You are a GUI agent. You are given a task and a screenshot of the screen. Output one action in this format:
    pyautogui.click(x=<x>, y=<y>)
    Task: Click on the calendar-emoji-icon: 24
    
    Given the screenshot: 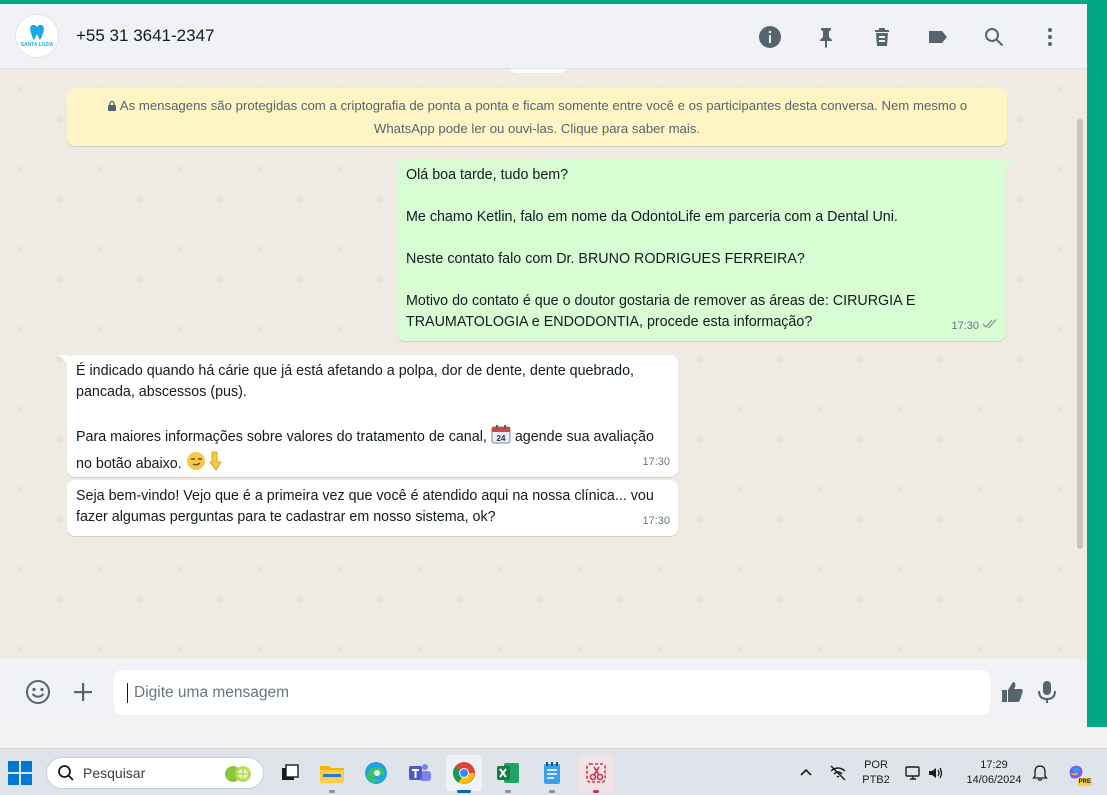 What is the action you would take?
    pyautogui.click(x=501, y=437)
    